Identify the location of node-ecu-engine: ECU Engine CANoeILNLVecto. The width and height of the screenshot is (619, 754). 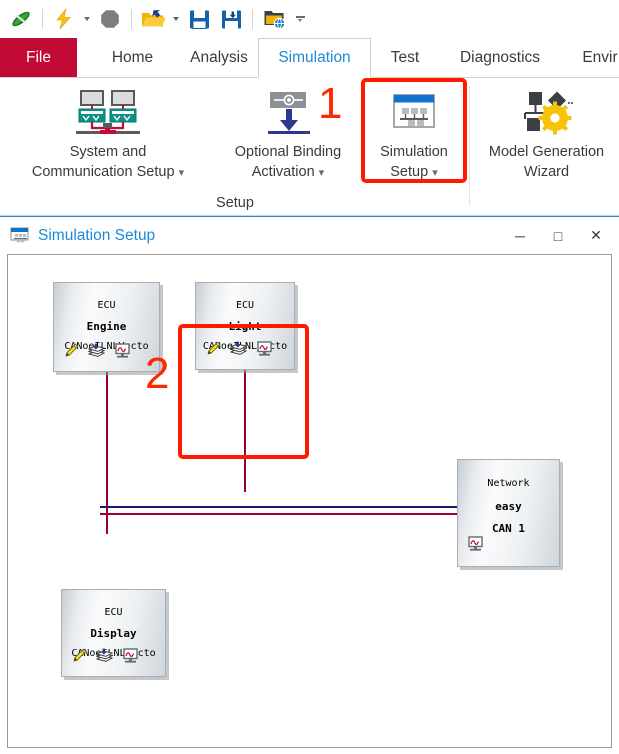
(106, 327).